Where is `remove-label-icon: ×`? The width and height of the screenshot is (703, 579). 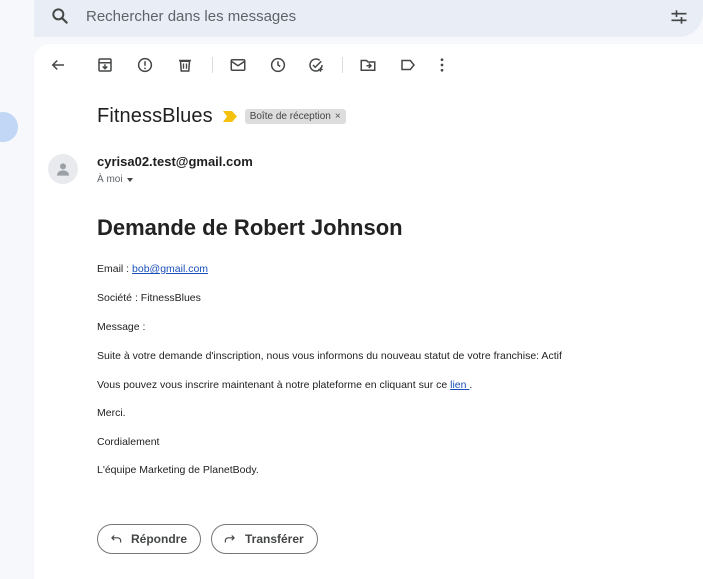
remove-label-icon: × is located at coordinates (338, 116).